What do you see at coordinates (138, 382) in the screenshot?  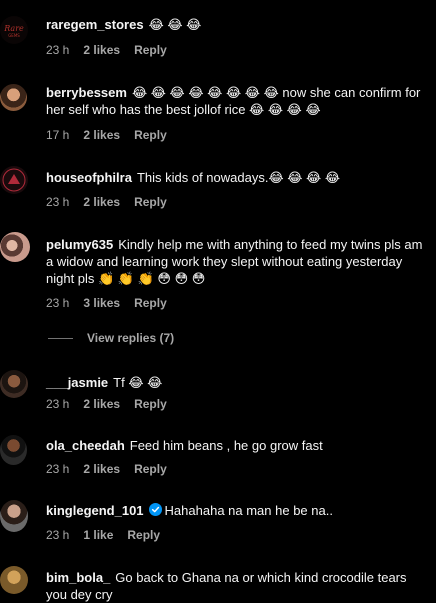 I see `comment-text: Tf 😂 😂` at bounding box center [138, 382].